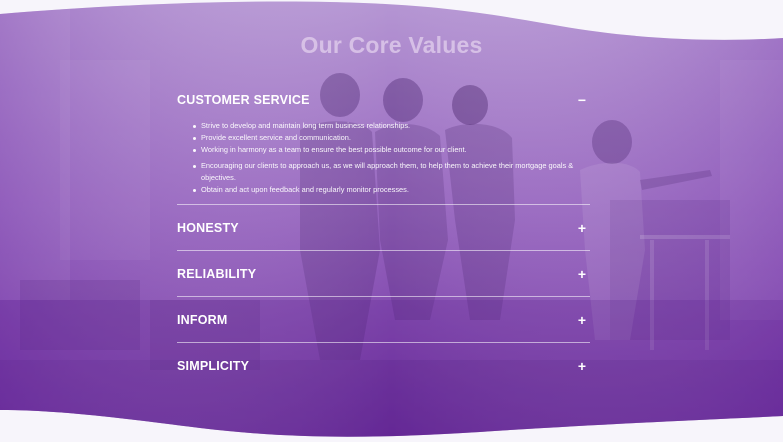 This screenshot has width=783, height=442. I want to click on accordion-item-simplicity: SIMPLICITY +, so click(383, 365).